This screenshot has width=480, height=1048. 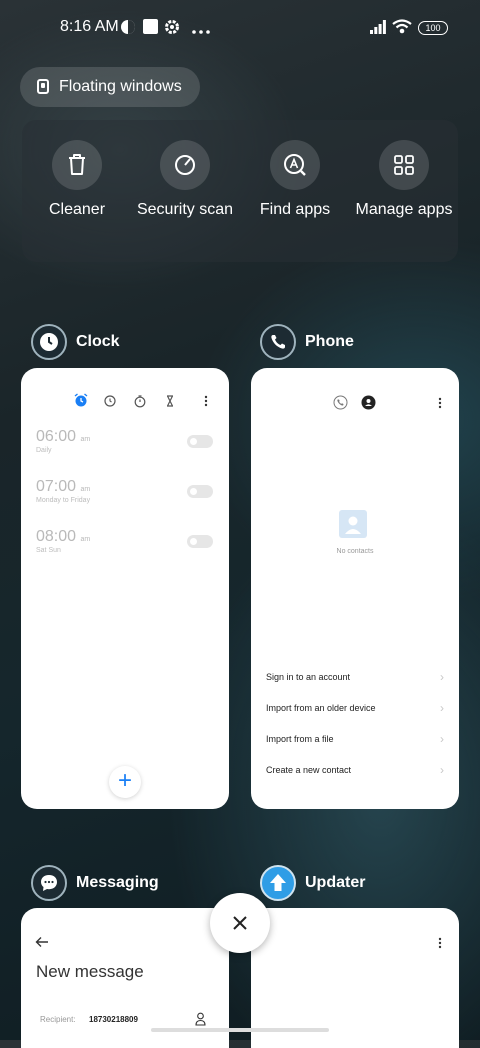 I want to click on sign-in-account-option: Sign in to an account ›, so click(x=355, y=677).